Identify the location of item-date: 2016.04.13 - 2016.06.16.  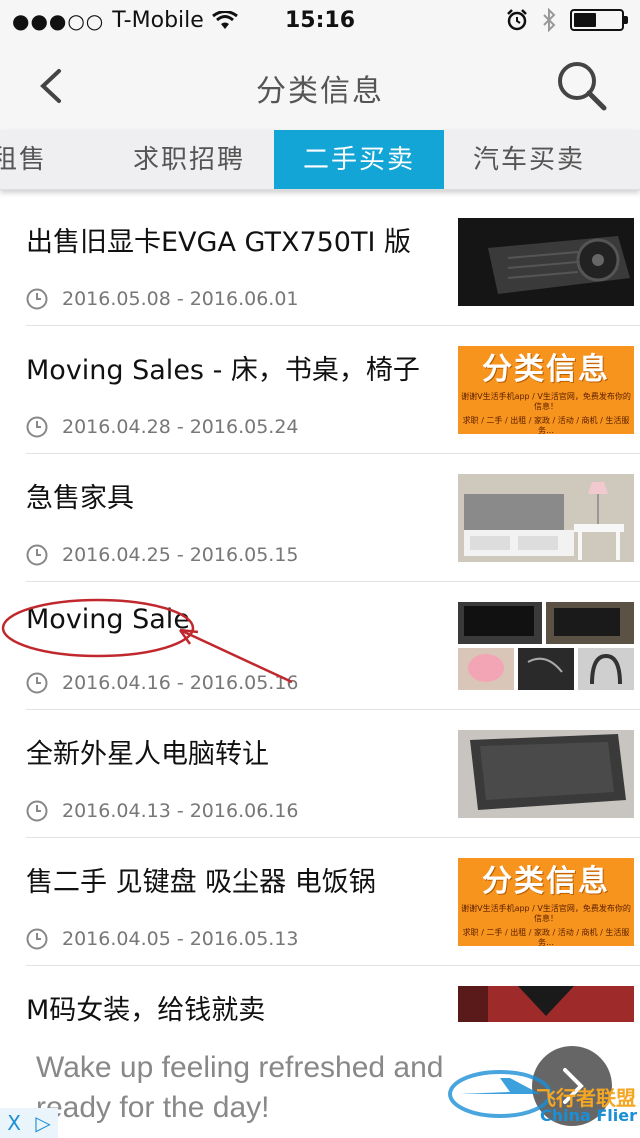
(180, 811).